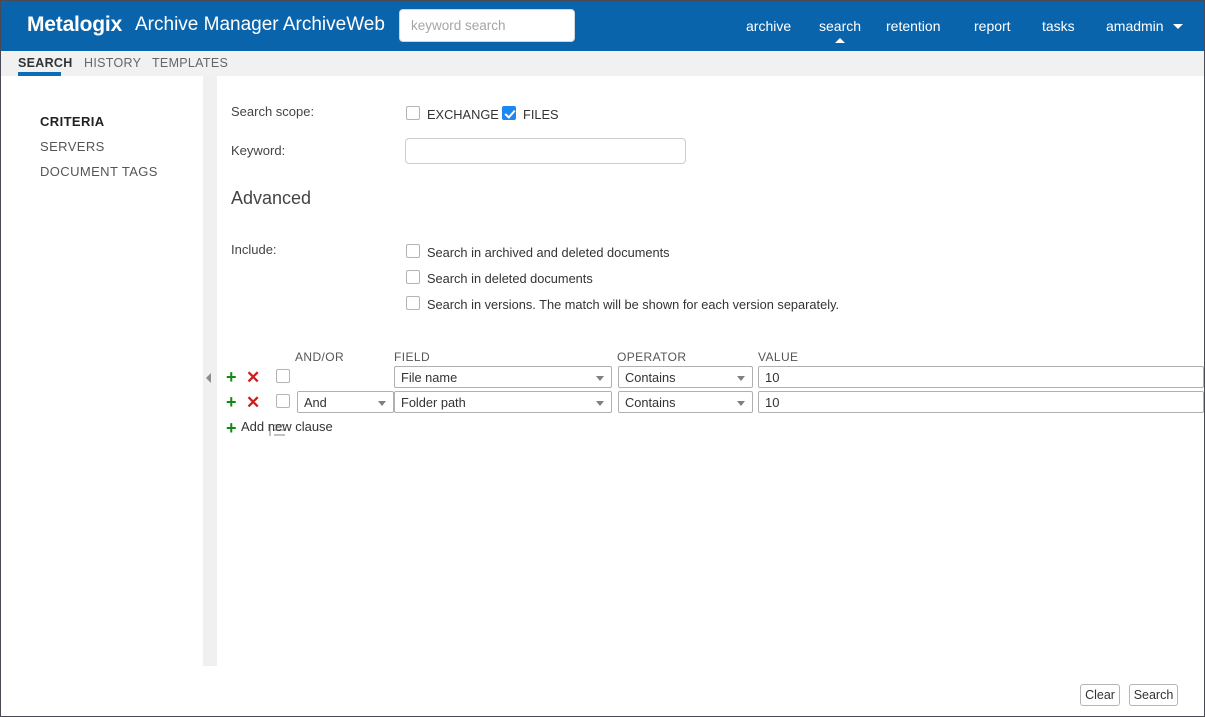  I want to click on include-label: Include:, so click(254, 249).